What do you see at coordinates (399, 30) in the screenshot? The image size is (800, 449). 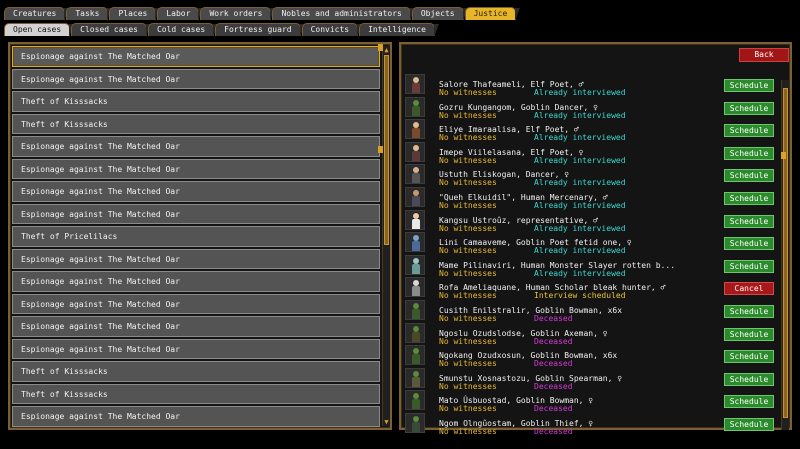 I see `subtab-intelligence: Intelligence` at bounding box center [399, 30].